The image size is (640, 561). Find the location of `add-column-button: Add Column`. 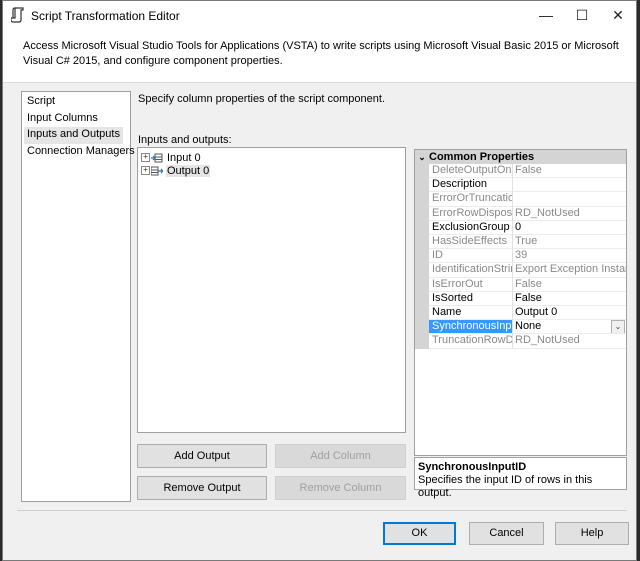

add-column-button: Add Column is located at coordinates (340, 456).